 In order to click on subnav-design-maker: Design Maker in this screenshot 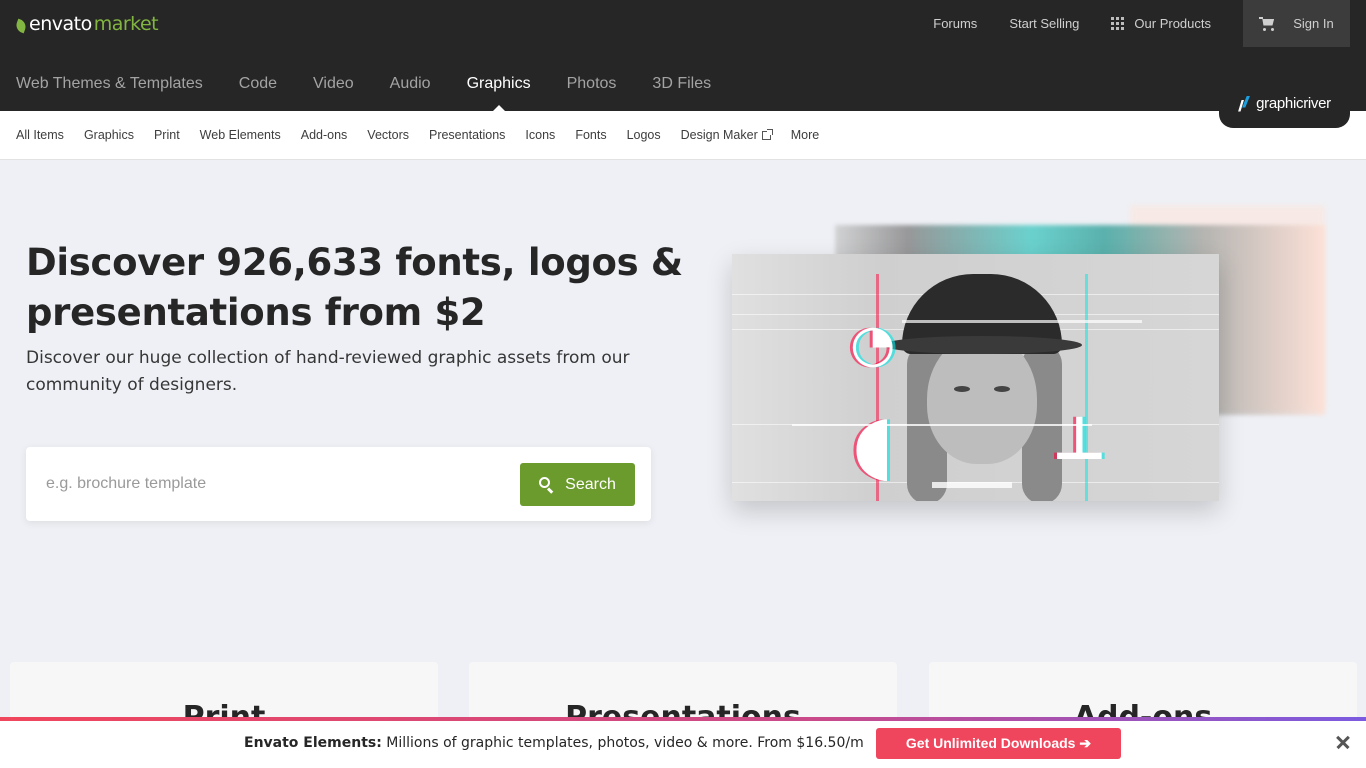, I will do `click(726, 135)`.